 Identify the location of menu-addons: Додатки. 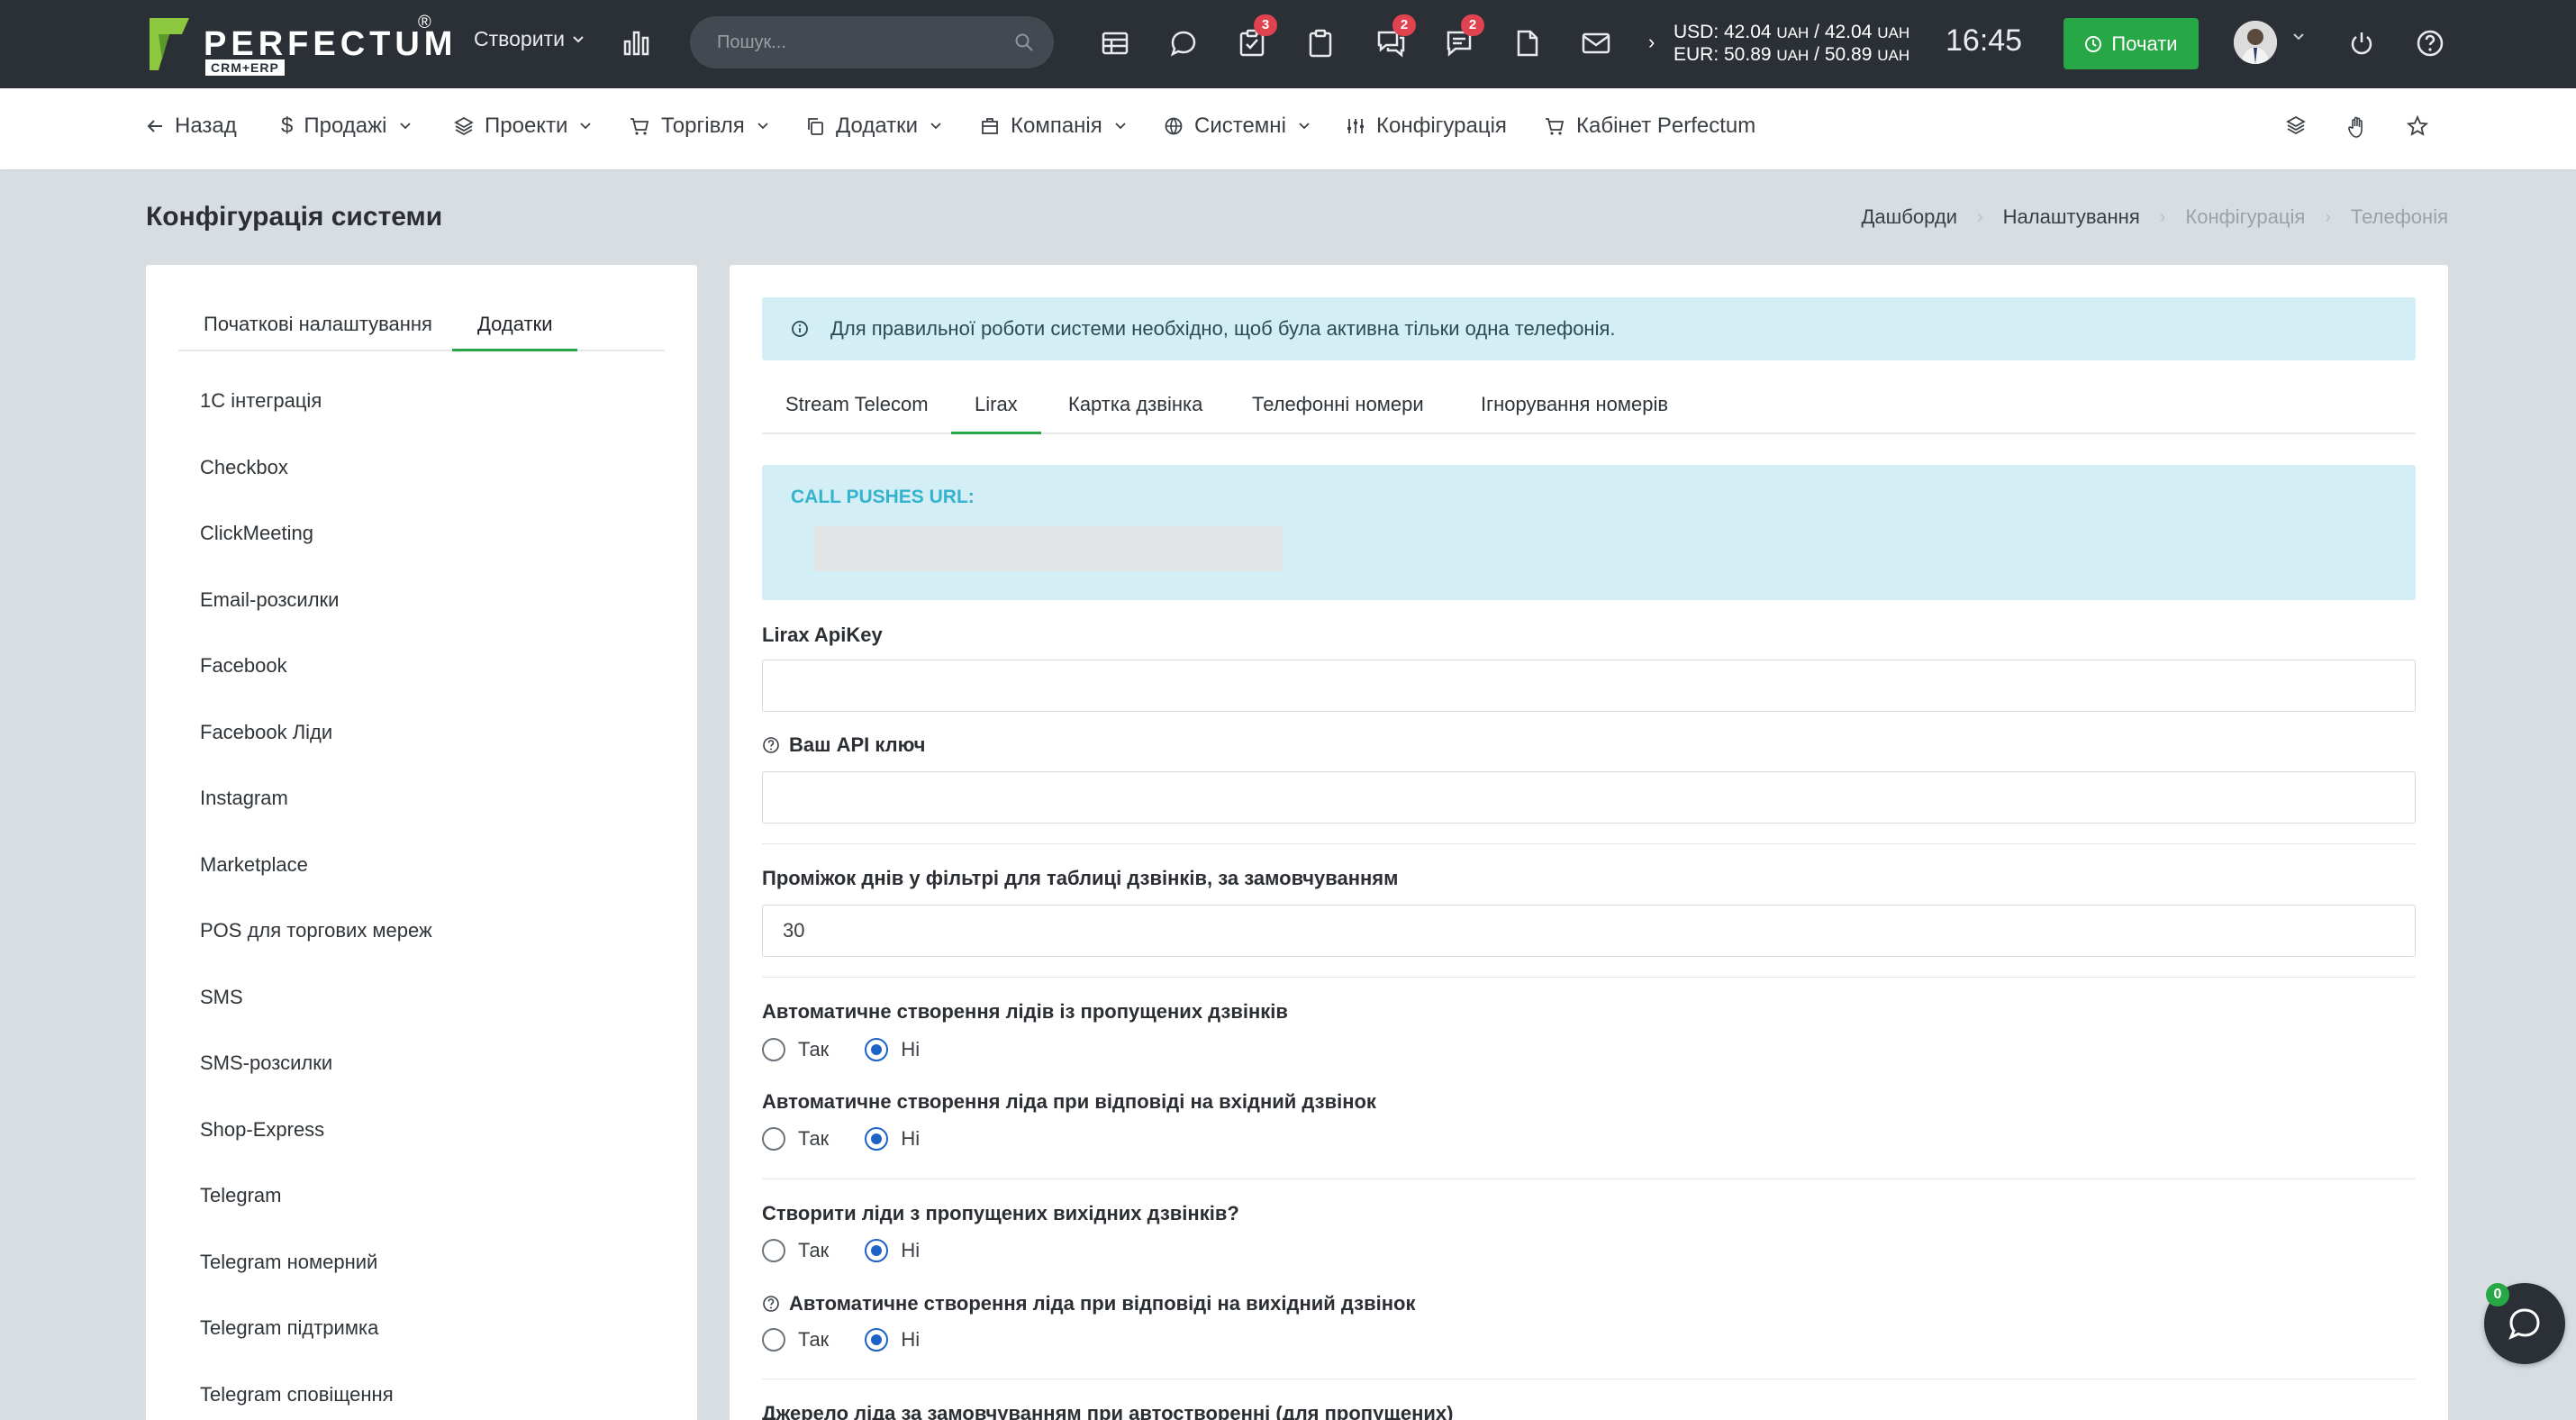
(873, 127).